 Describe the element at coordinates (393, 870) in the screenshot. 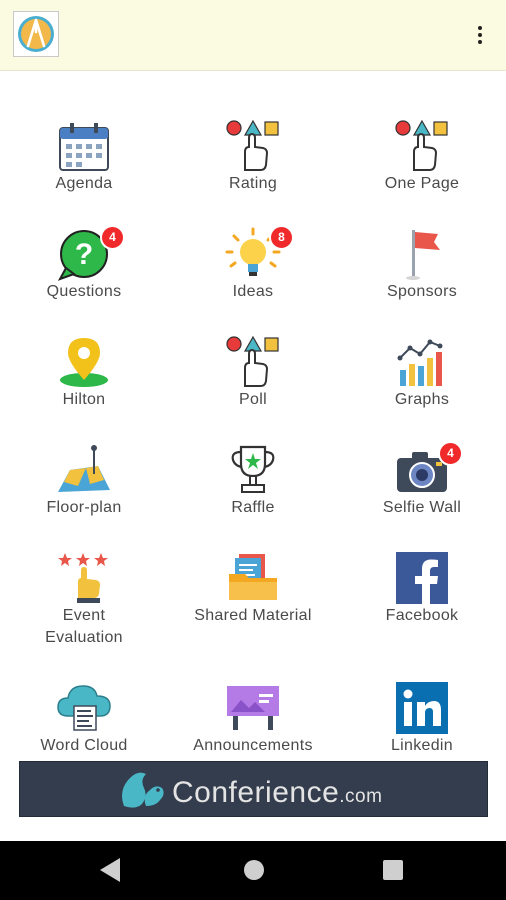

I see `nav-recents-icon` at that location.